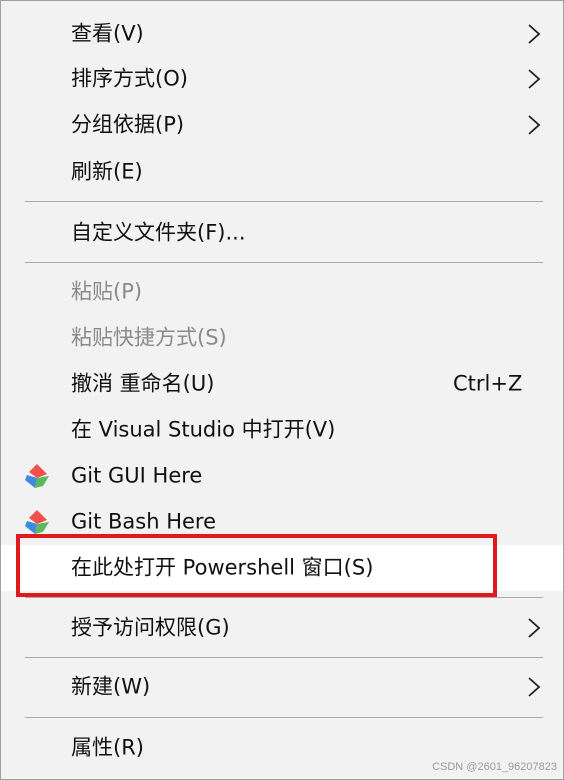  Describe the element at coordinates (107, 291) in the screenshot. I see `menu-item-label: 粘贴(P)` at that location.